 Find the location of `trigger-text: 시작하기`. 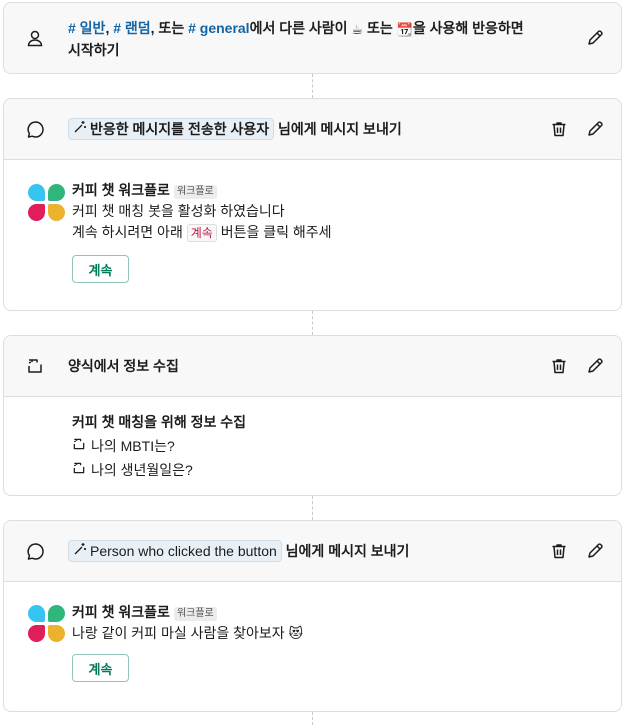

trigger-text: 시작하기 is located at coordinates (94, 50).